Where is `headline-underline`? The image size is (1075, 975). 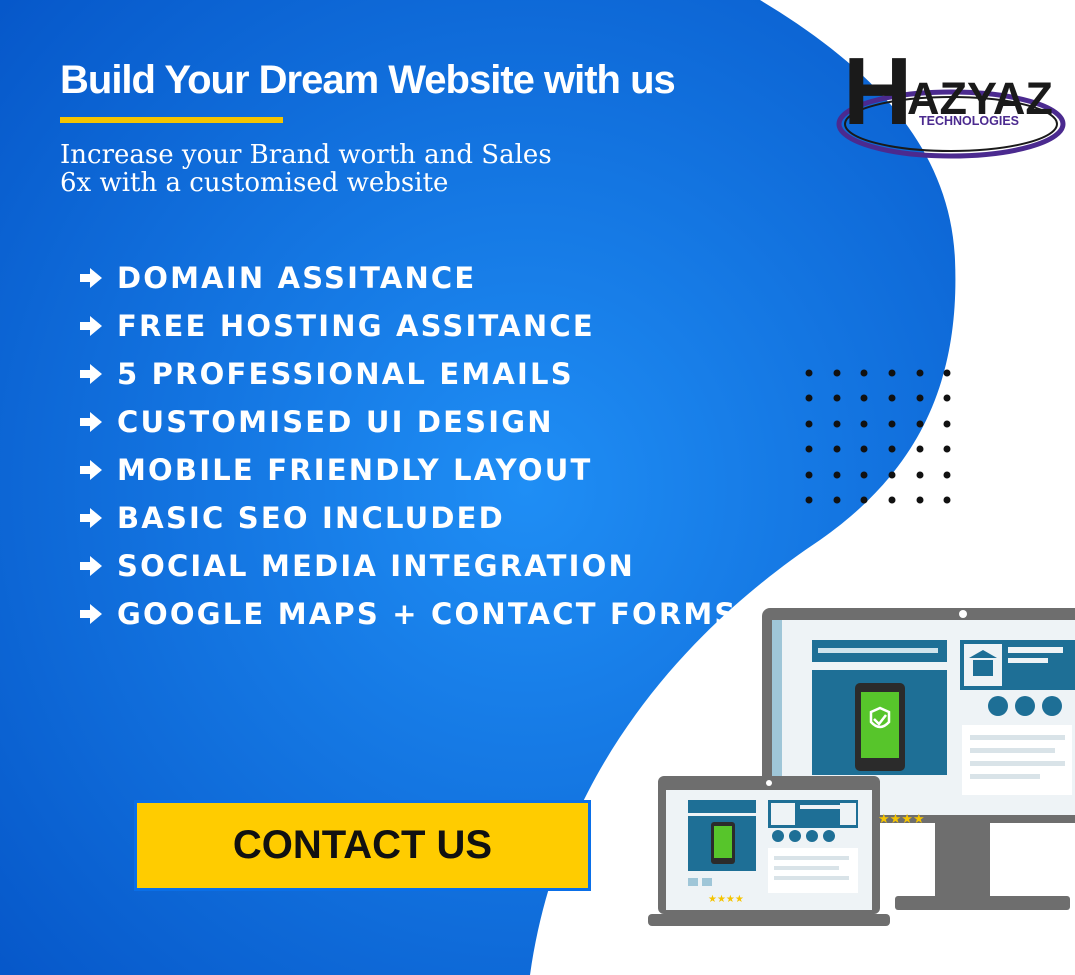 headline-underline is located at coordinates (171, 120).